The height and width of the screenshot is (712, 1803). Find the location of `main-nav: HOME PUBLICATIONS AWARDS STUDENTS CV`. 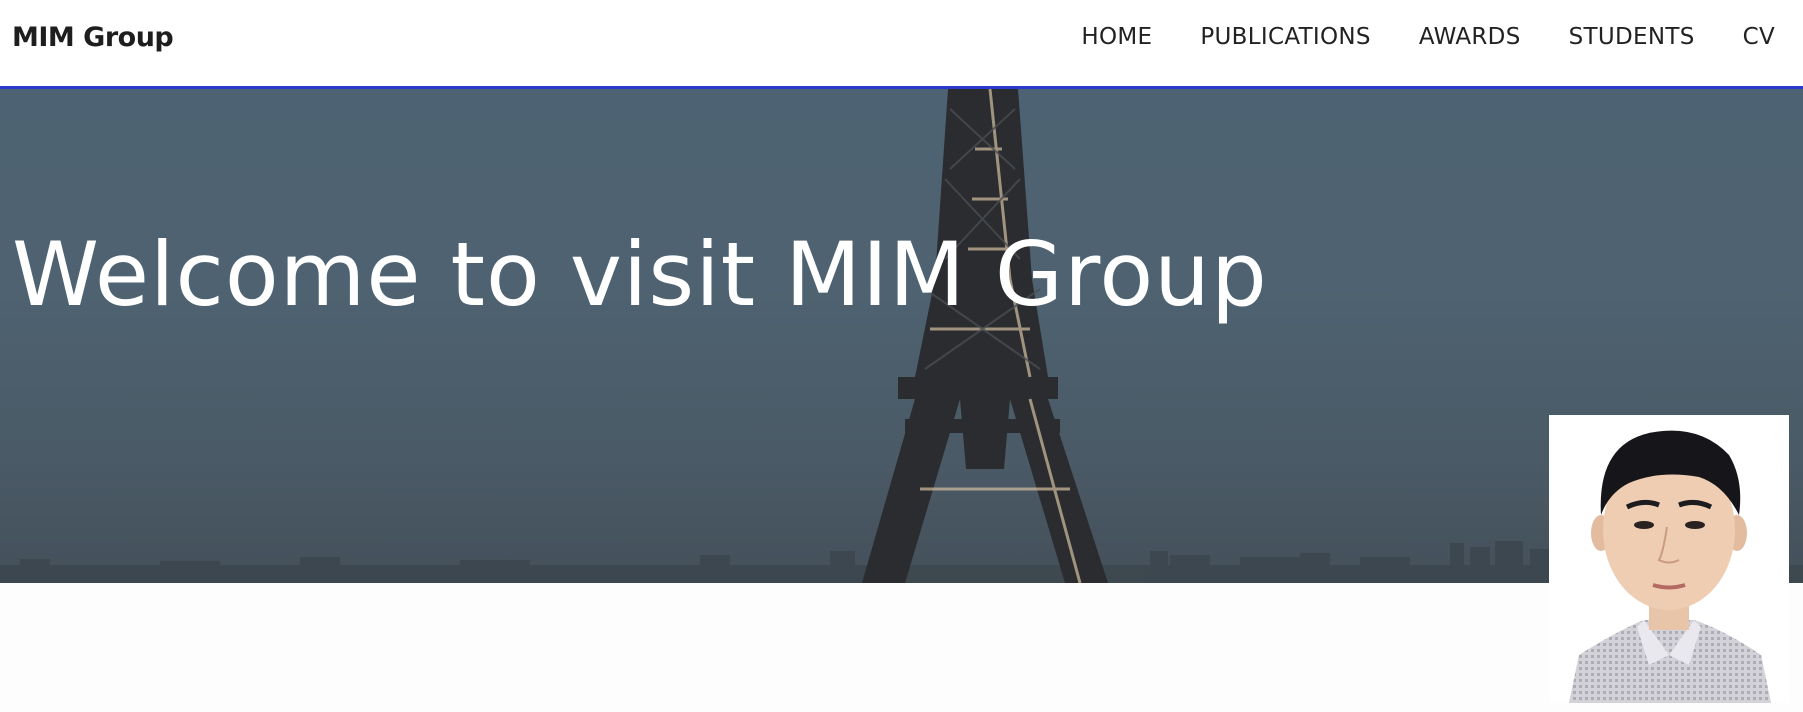

main-nav: HOME PUBLICATIONS AWARDS STUDENTS CV is located at coordinates (1428, 37).